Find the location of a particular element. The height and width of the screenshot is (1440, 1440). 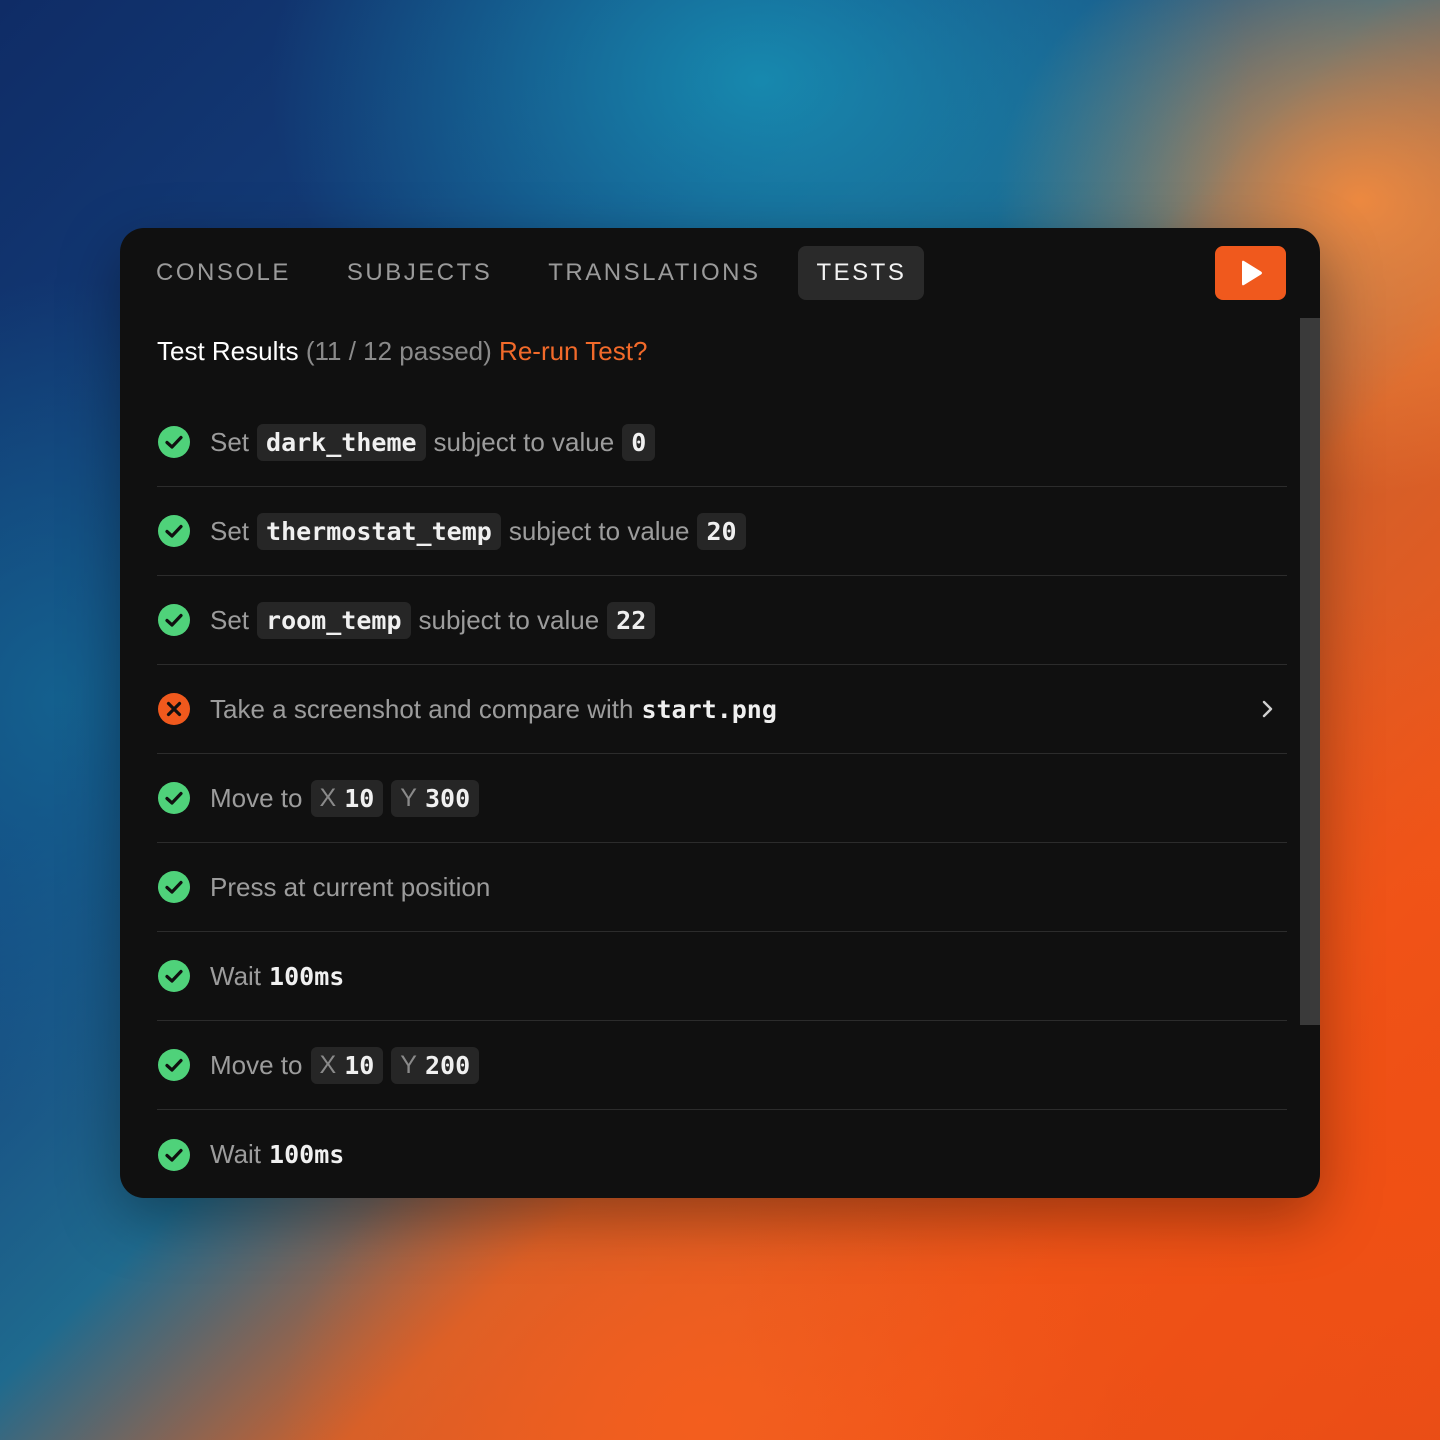

subject-name: dark_theme is located at coordinates (341, 442).